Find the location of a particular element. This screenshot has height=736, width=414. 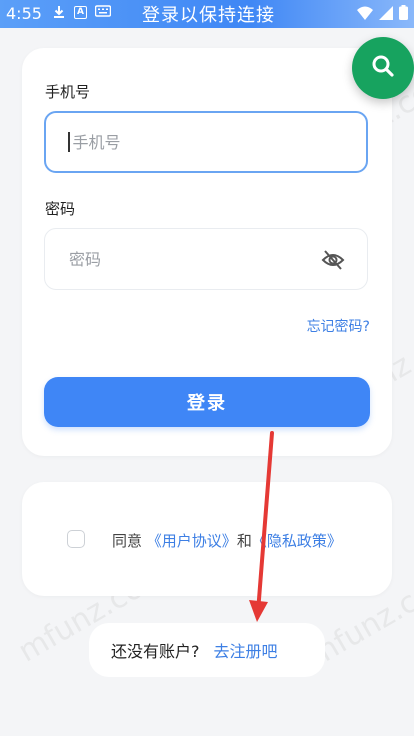

register-prompt: 还没有账户? 去注册吧 is located at coordinates (207, 650).